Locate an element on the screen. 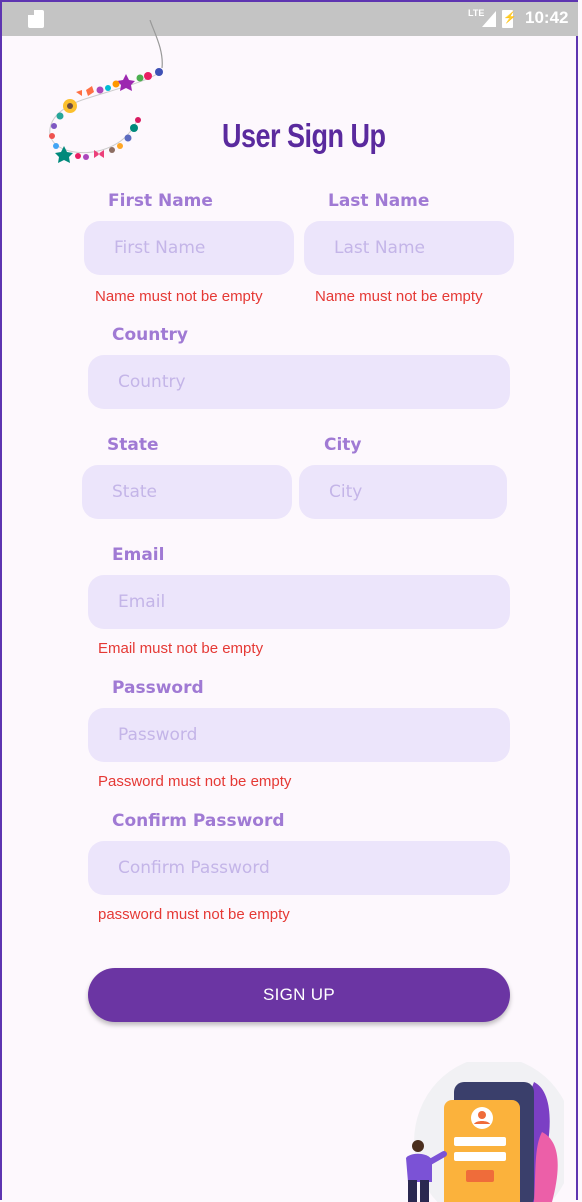 The width and height of the screenshot is (582, 1202). bracelet-decoration-icon is located at coordinates (106, 91).